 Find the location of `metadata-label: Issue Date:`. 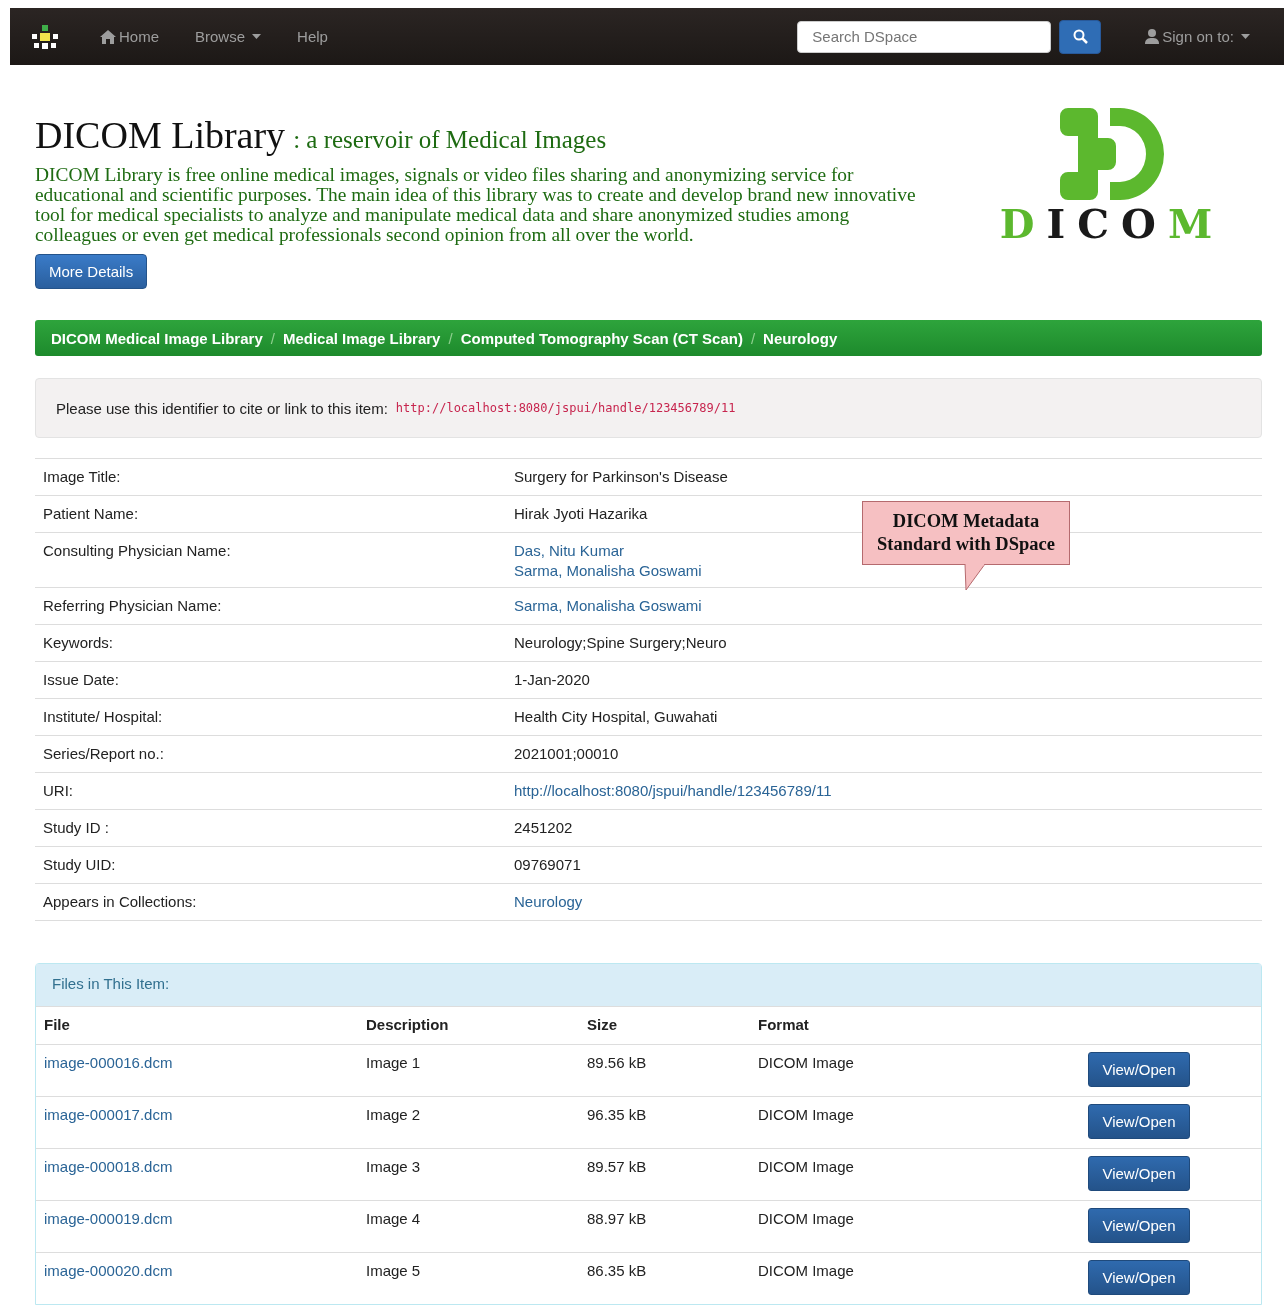

metadata-label: Issue Date: is located at coordinates (81, 680).